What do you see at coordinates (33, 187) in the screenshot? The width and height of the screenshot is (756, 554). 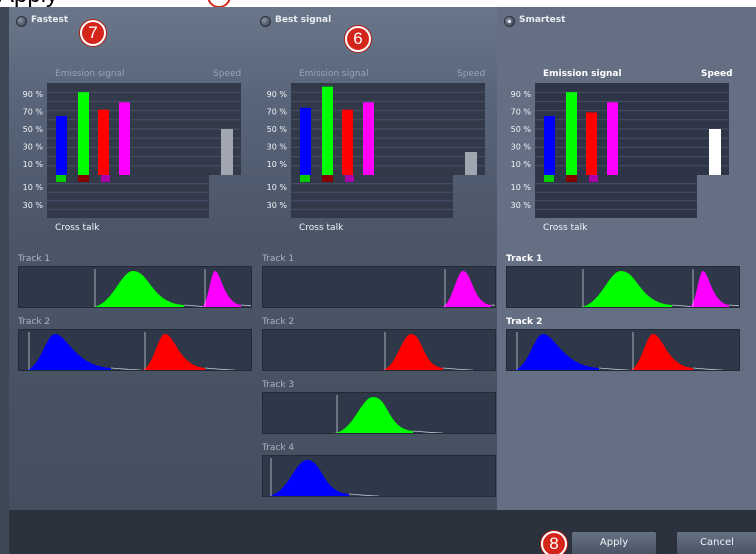 I see `crosstalk-tick-label: 10 %` at bounding box center [33, 187].